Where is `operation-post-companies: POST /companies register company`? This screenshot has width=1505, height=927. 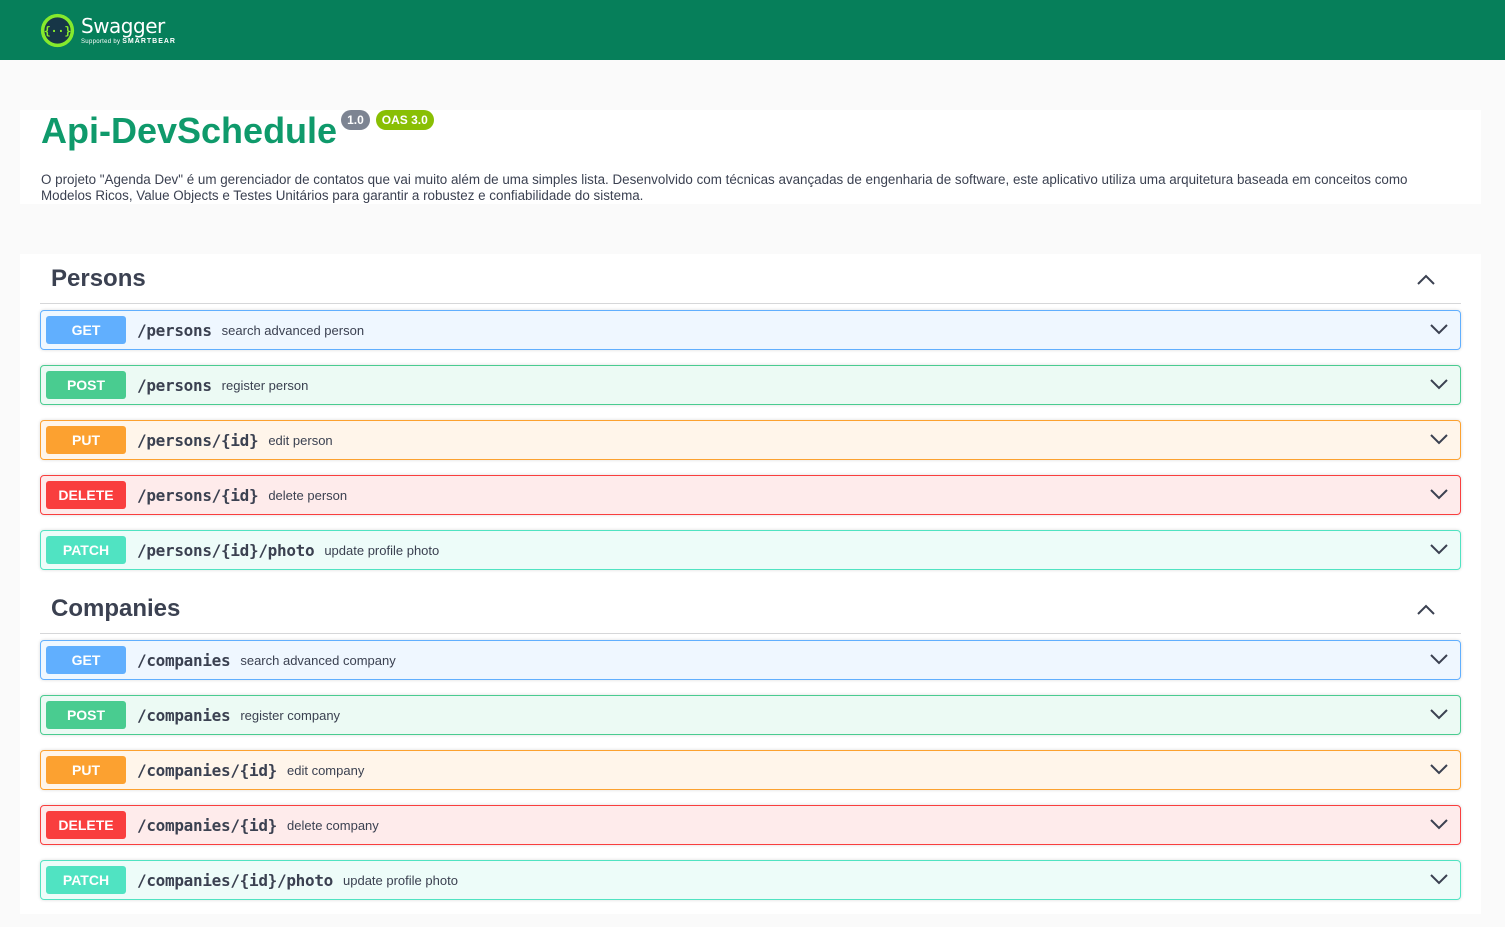 operation-post-companies: POST /companies register company is located at coordinates (750, 715).